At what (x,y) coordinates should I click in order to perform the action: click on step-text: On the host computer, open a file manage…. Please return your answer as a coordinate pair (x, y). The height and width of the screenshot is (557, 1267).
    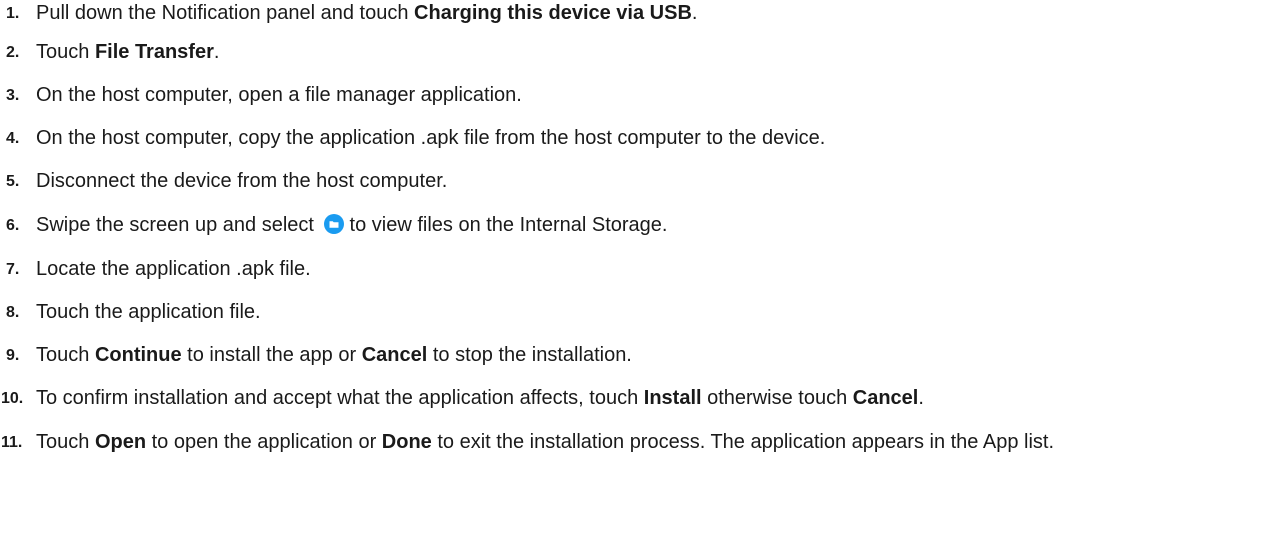
    Looking at the image, I should click on (279, 95).